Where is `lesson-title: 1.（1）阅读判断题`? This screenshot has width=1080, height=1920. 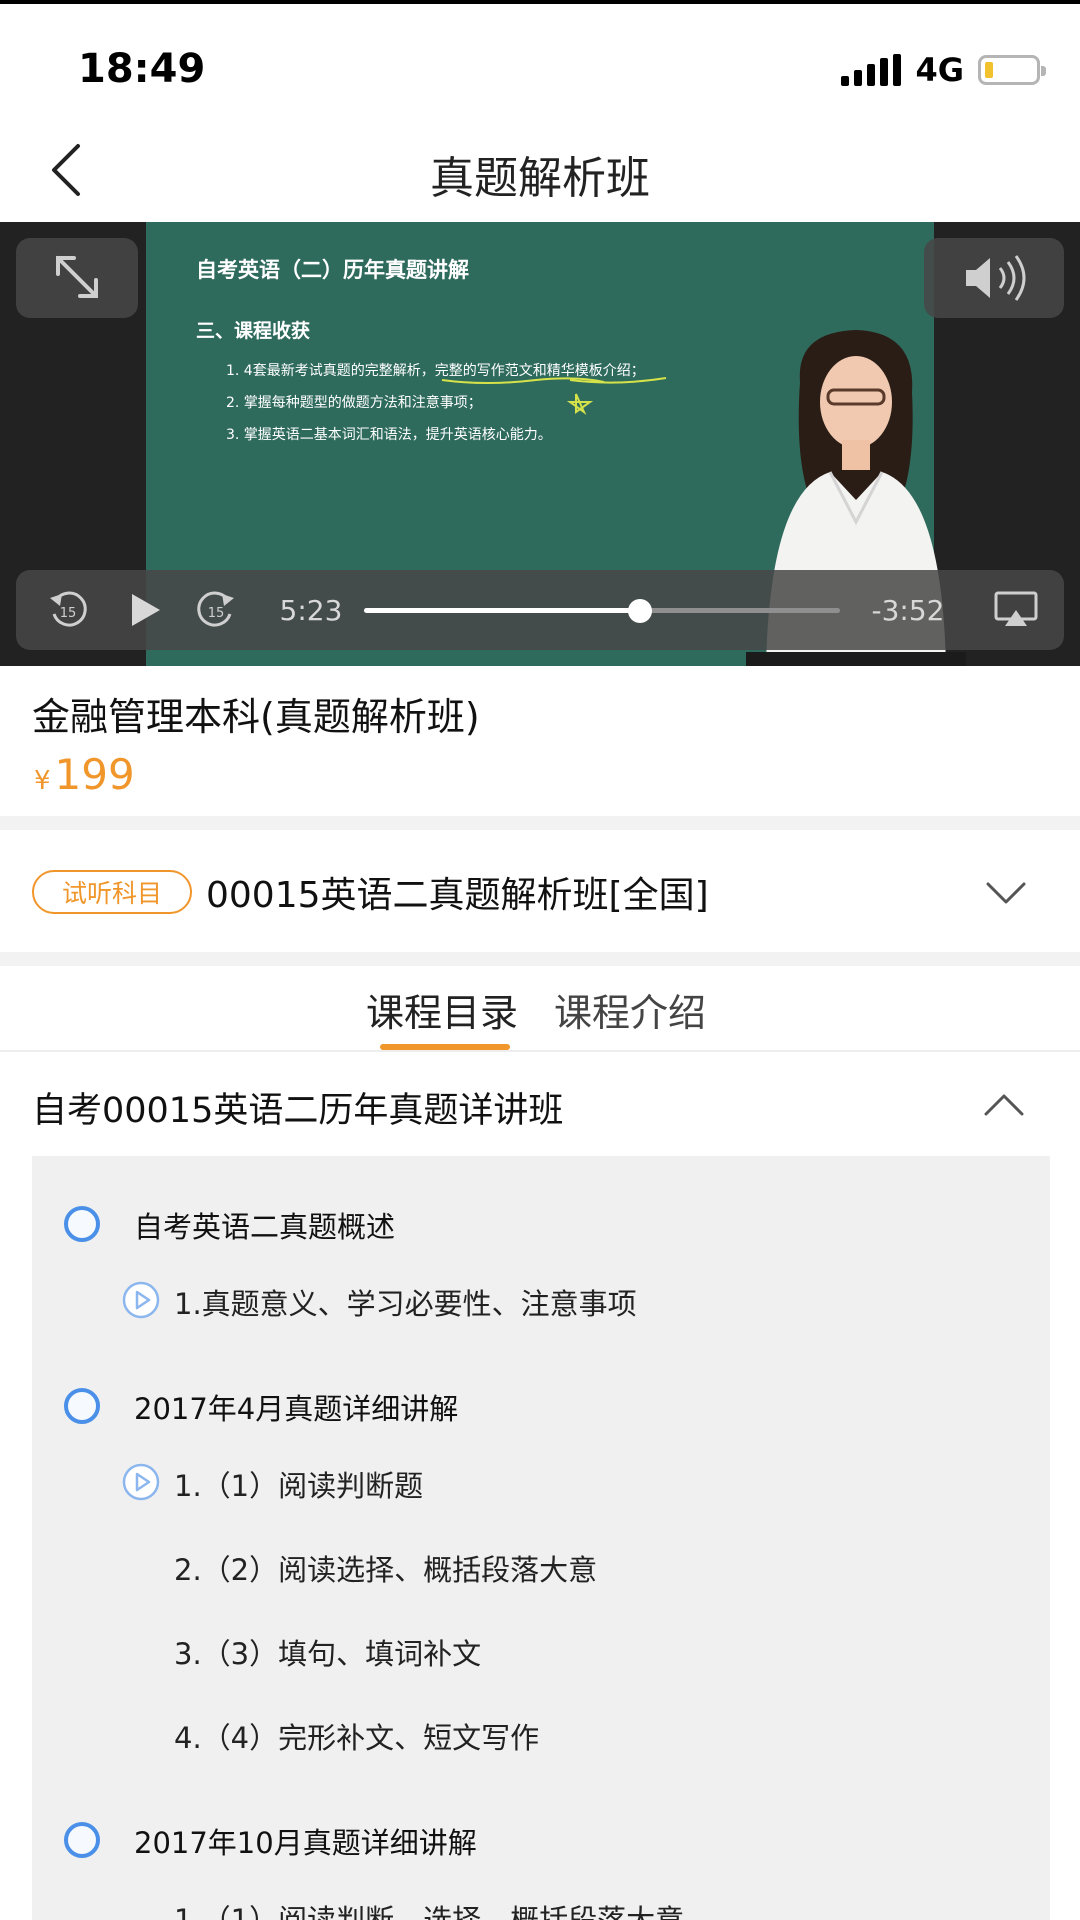 lesson-title: 1.（1）阅读判断题 is located at coordinates (299, 1486).